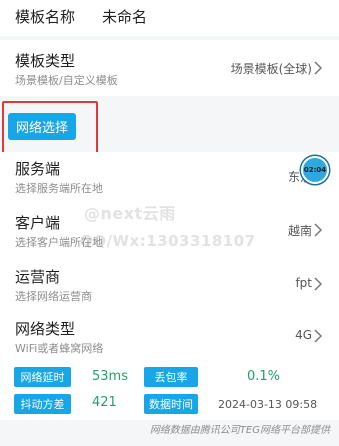 The width and height of the screenshot is (339, 446). Describe the element at coordinates (171, 404) in the screenshot. I see `data-time-label: 数据时间` at that location.